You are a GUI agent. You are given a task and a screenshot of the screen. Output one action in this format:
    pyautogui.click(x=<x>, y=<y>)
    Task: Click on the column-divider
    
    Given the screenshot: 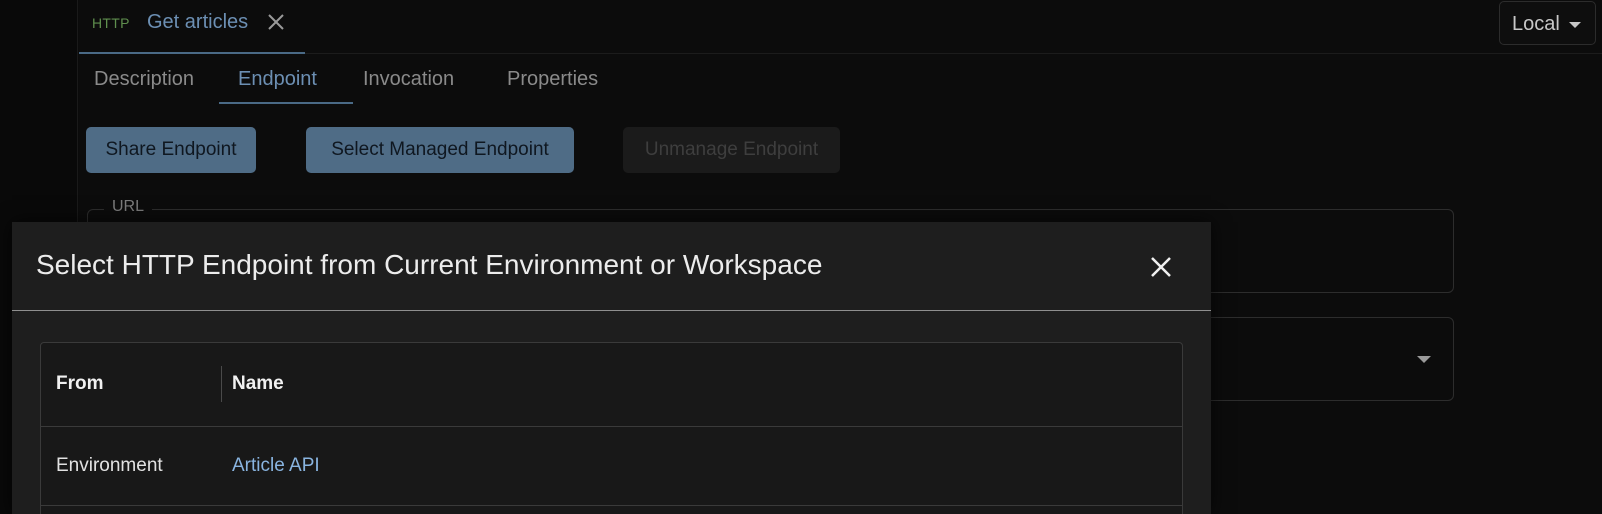 What is the action you would take?
    pyautogui.click(x=221, y=384)
    